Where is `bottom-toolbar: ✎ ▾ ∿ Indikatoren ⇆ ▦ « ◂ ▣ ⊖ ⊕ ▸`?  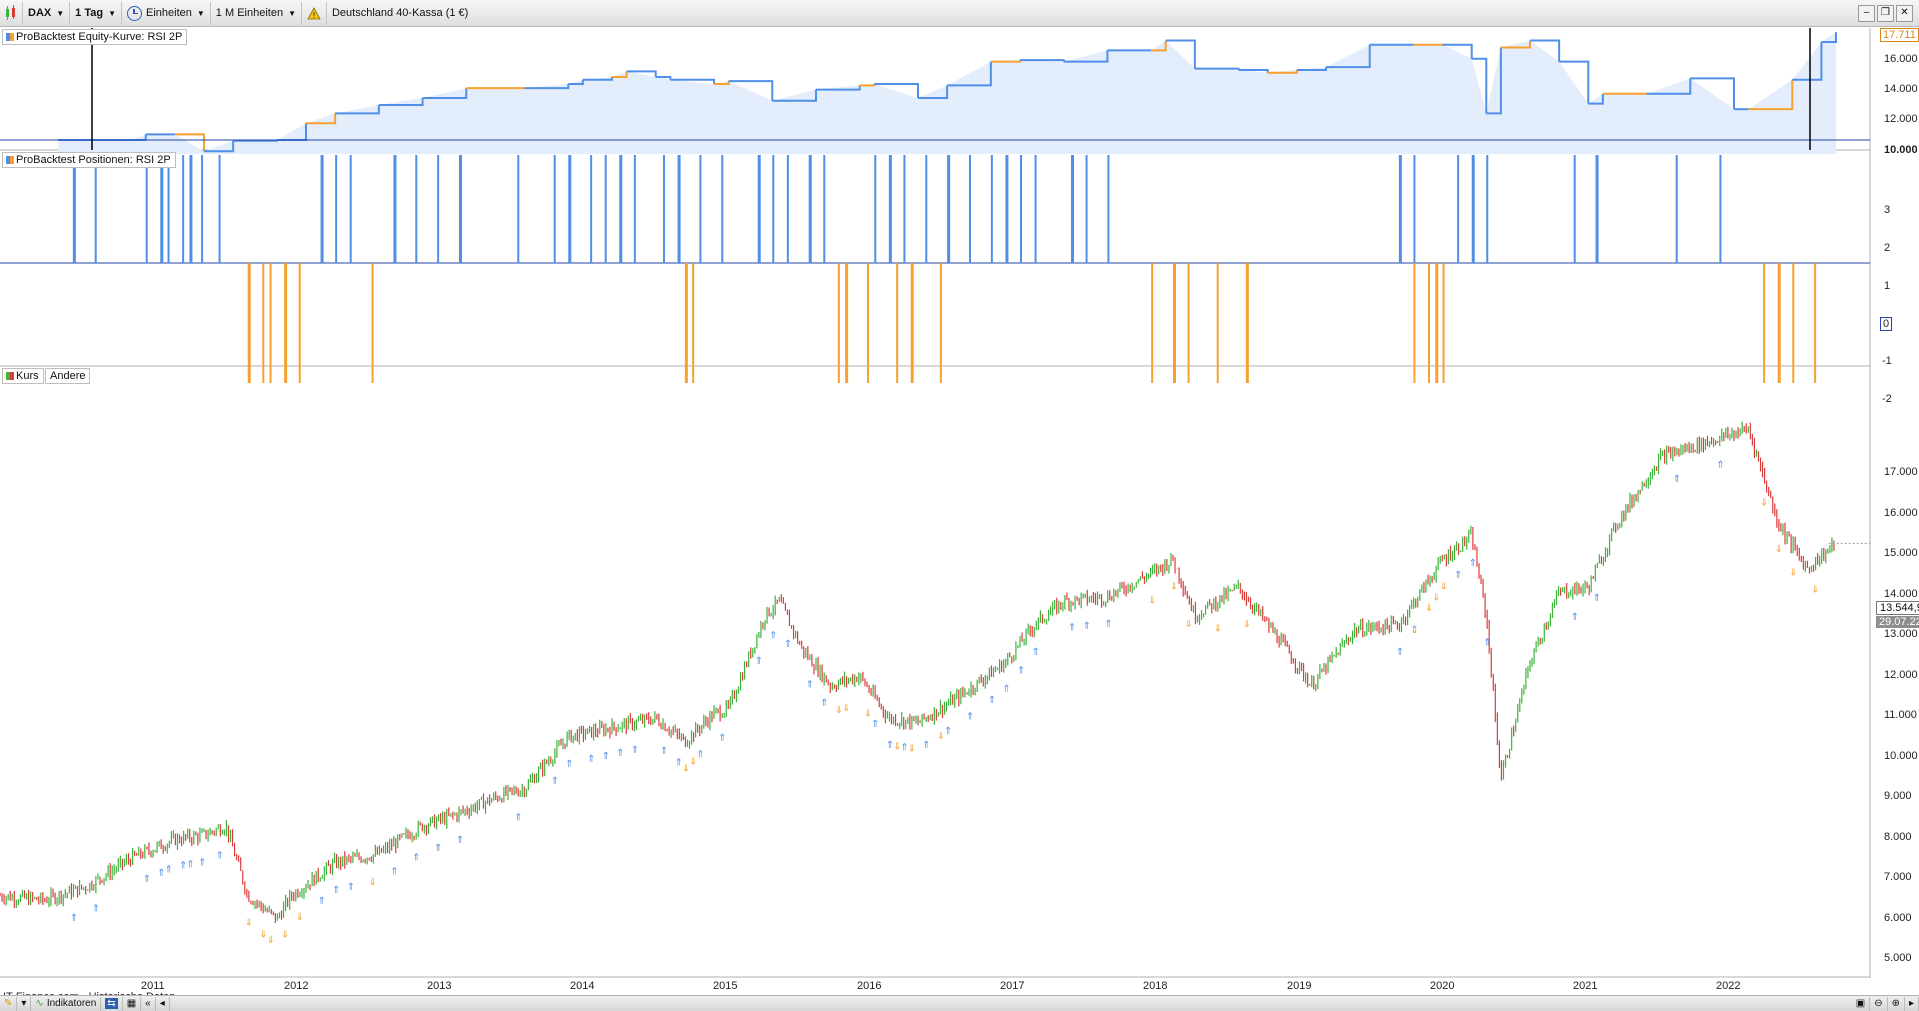 bottom-toolbar: ✎ ▾ ∿ Indikatoren ⇆ ▦ « ◂ ▣ ⊖ ⊕ ▸ is located at coordinates (959, 1003).